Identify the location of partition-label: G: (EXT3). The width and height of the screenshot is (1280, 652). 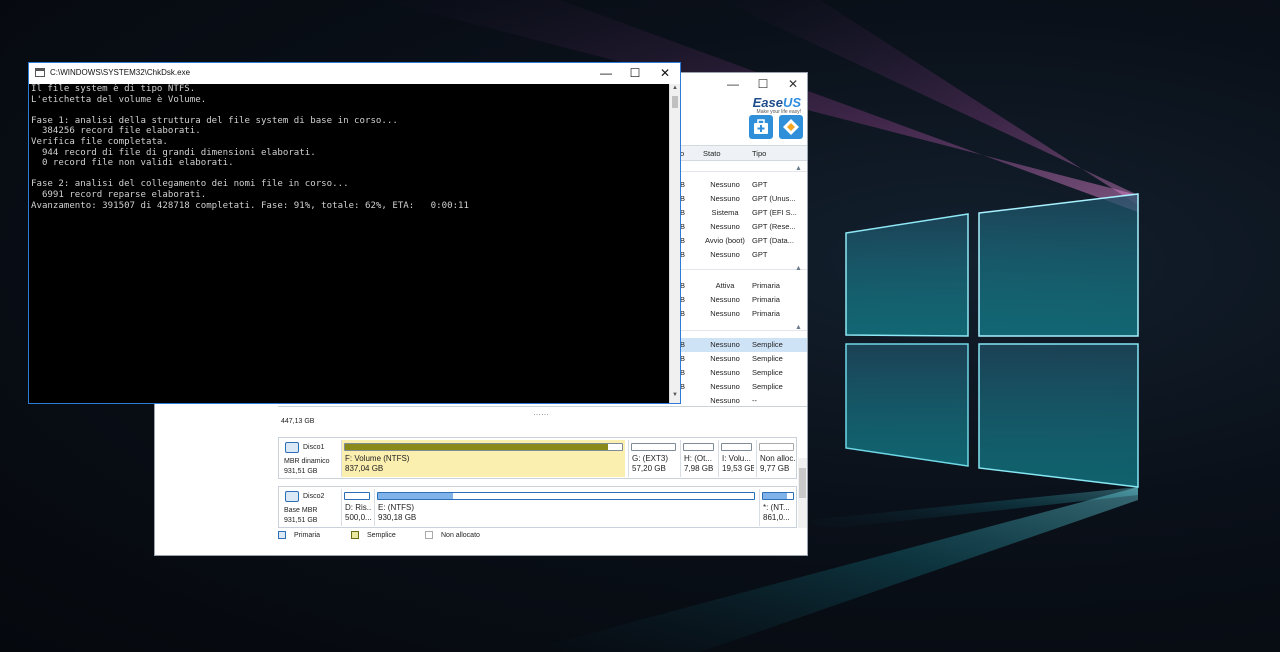
(650, 458).